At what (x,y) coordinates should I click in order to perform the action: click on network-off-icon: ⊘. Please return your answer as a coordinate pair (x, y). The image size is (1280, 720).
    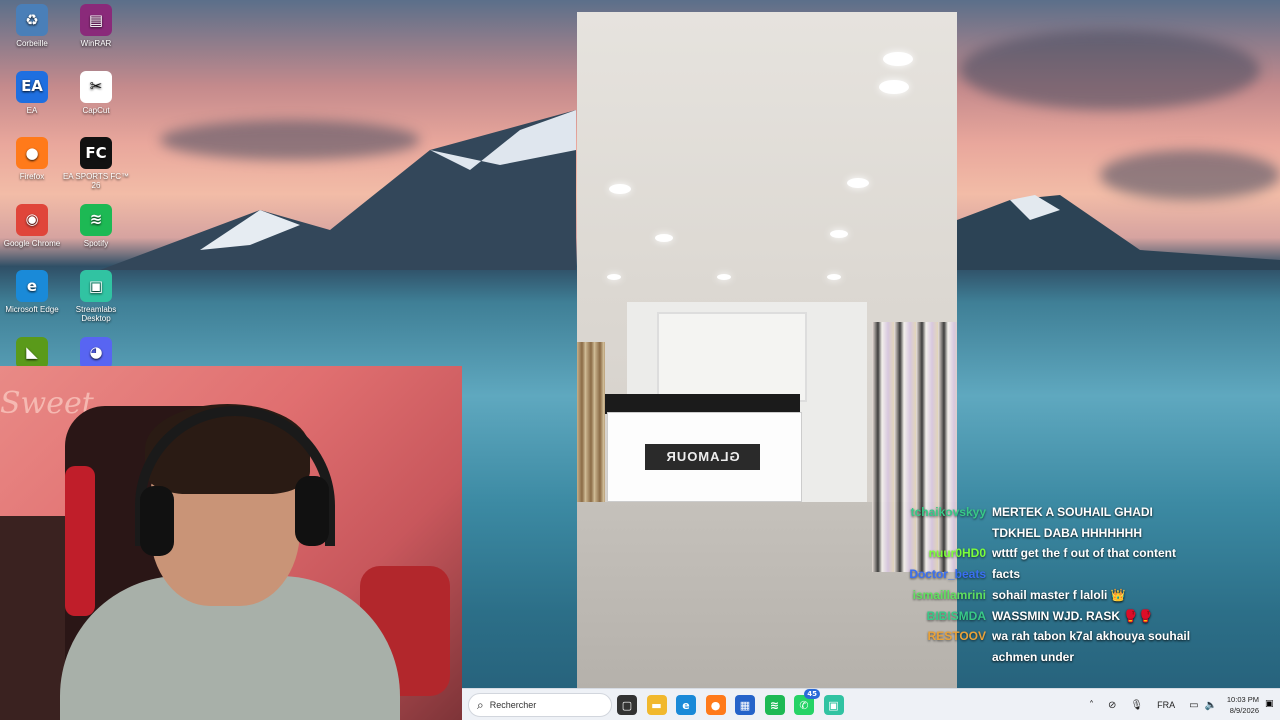
    Looking at the image, I should click on (1112, 705).